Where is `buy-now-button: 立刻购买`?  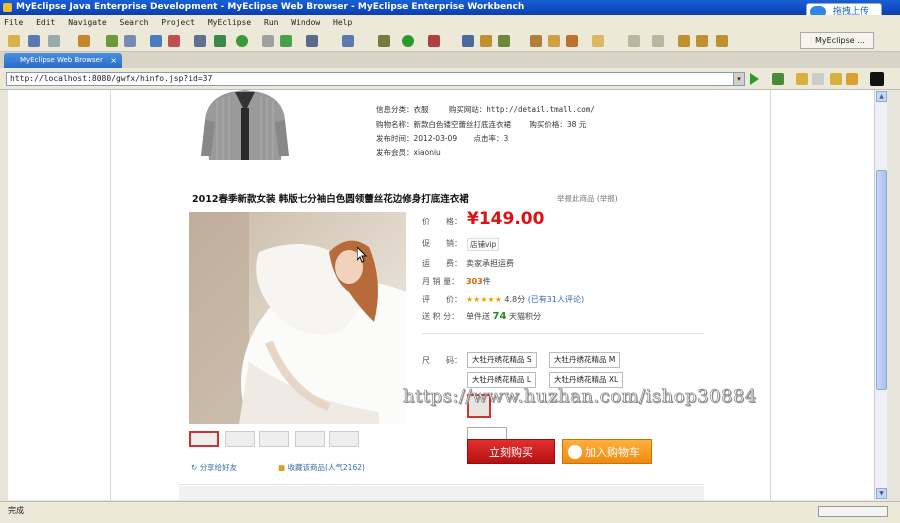 buy-now-button: 立刻购买 is located at coordinates (511, 451).